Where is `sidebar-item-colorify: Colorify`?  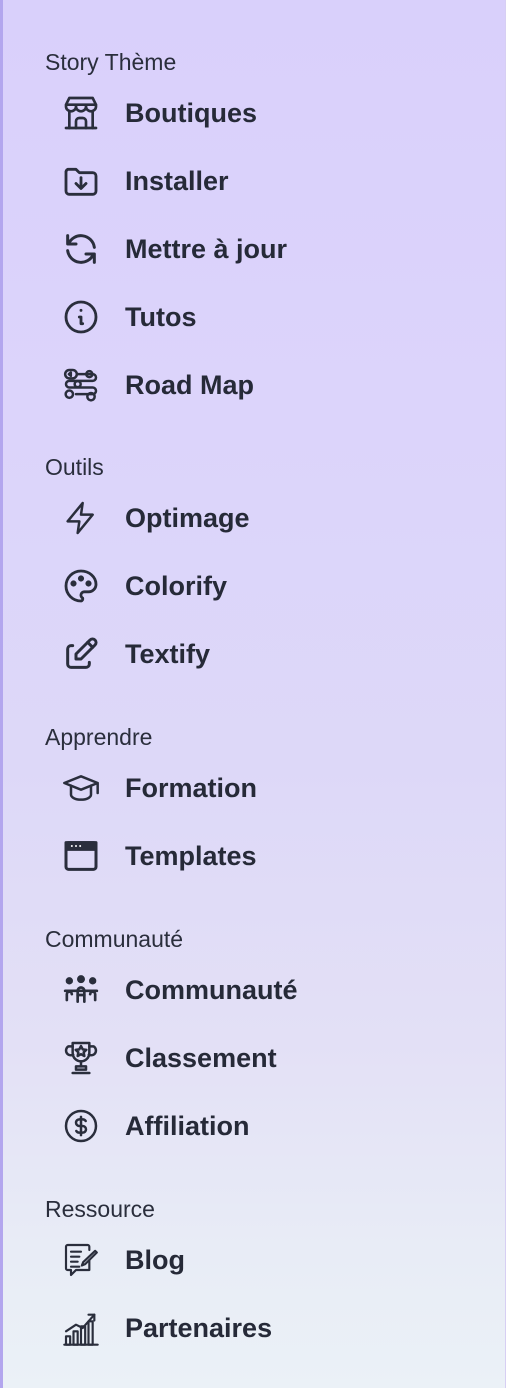
sidebar-item-colorify: Colorify is located at coordinates (254, 585).